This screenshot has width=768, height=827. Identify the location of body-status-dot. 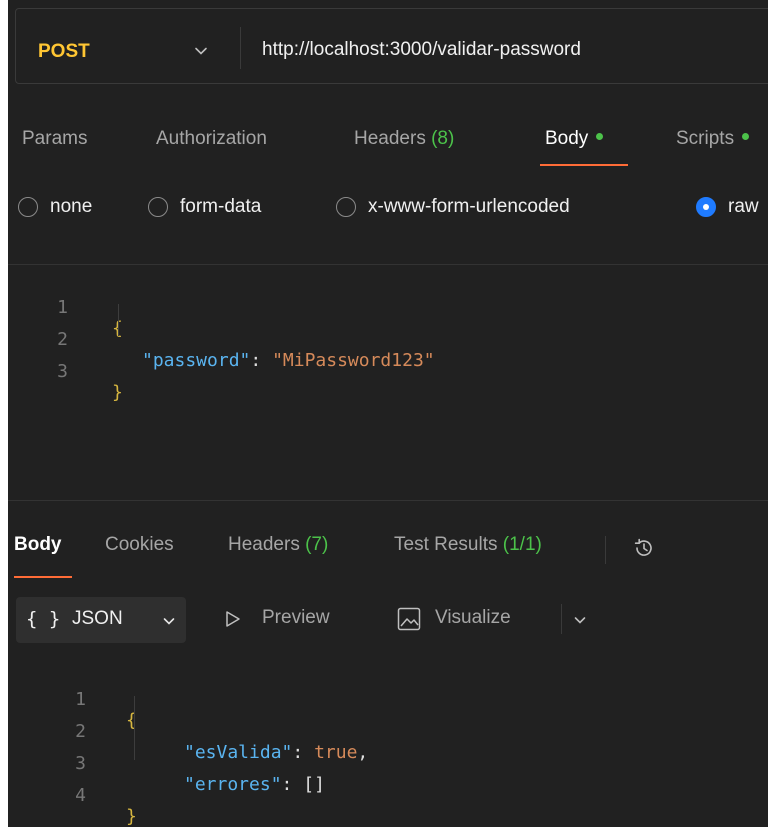
(600, 137).